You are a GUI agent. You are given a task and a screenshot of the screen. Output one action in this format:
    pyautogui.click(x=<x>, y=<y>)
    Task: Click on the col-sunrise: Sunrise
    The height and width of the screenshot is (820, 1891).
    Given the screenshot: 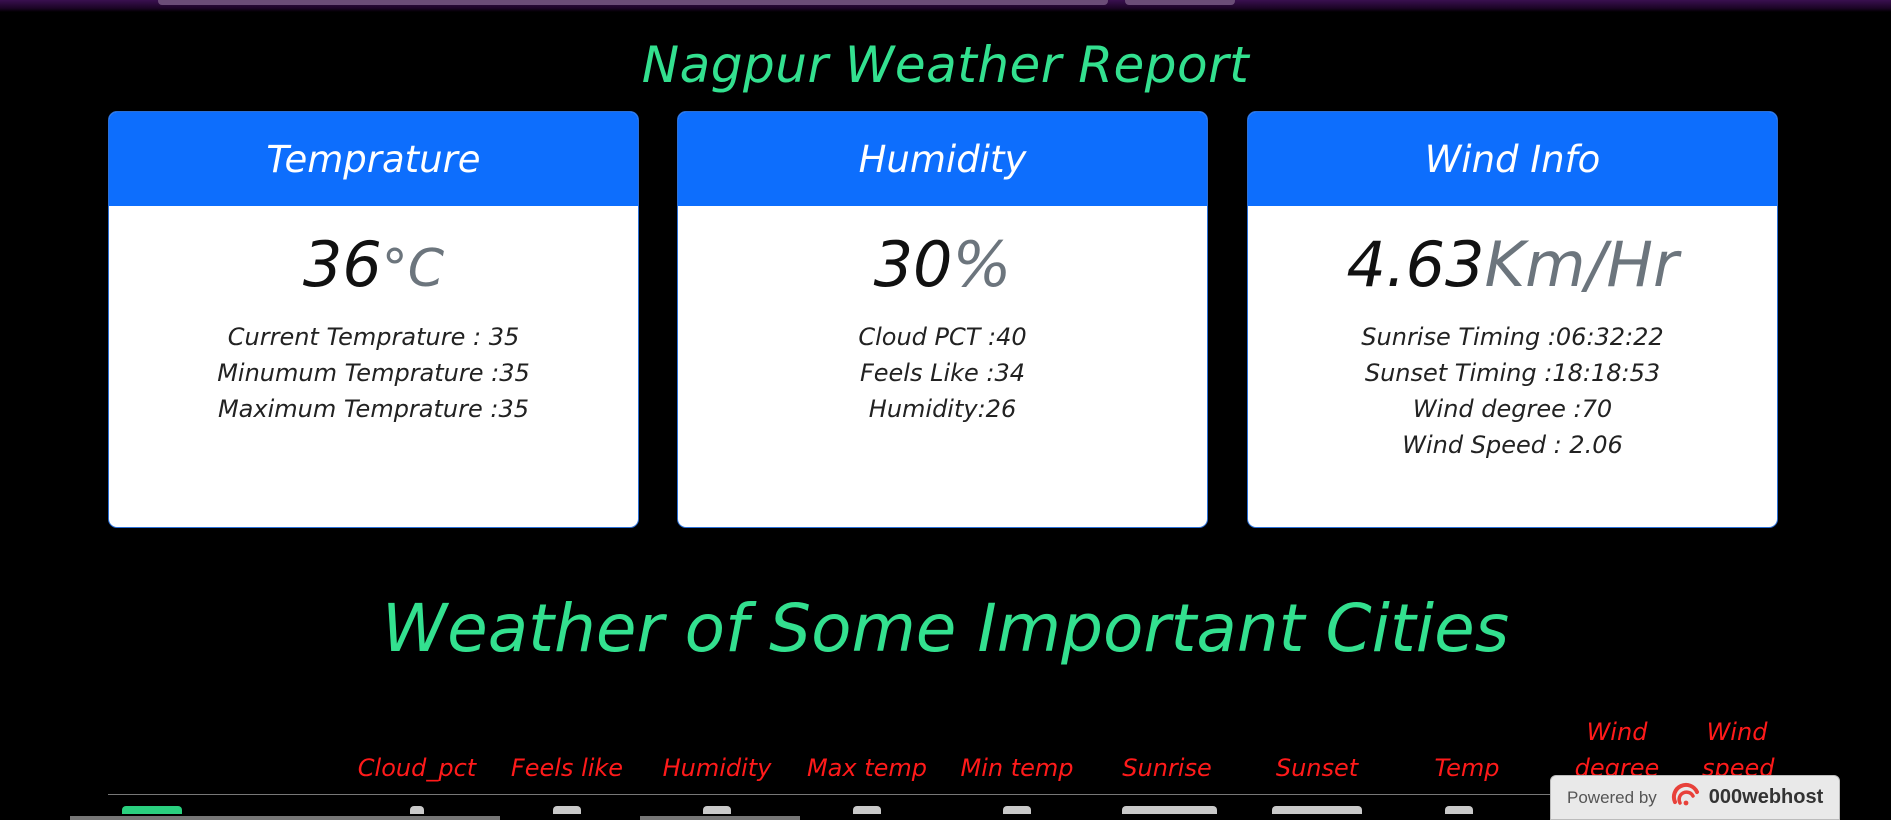 What is the action you would take?
    pyautogui.click(x=1167, y=768)
    